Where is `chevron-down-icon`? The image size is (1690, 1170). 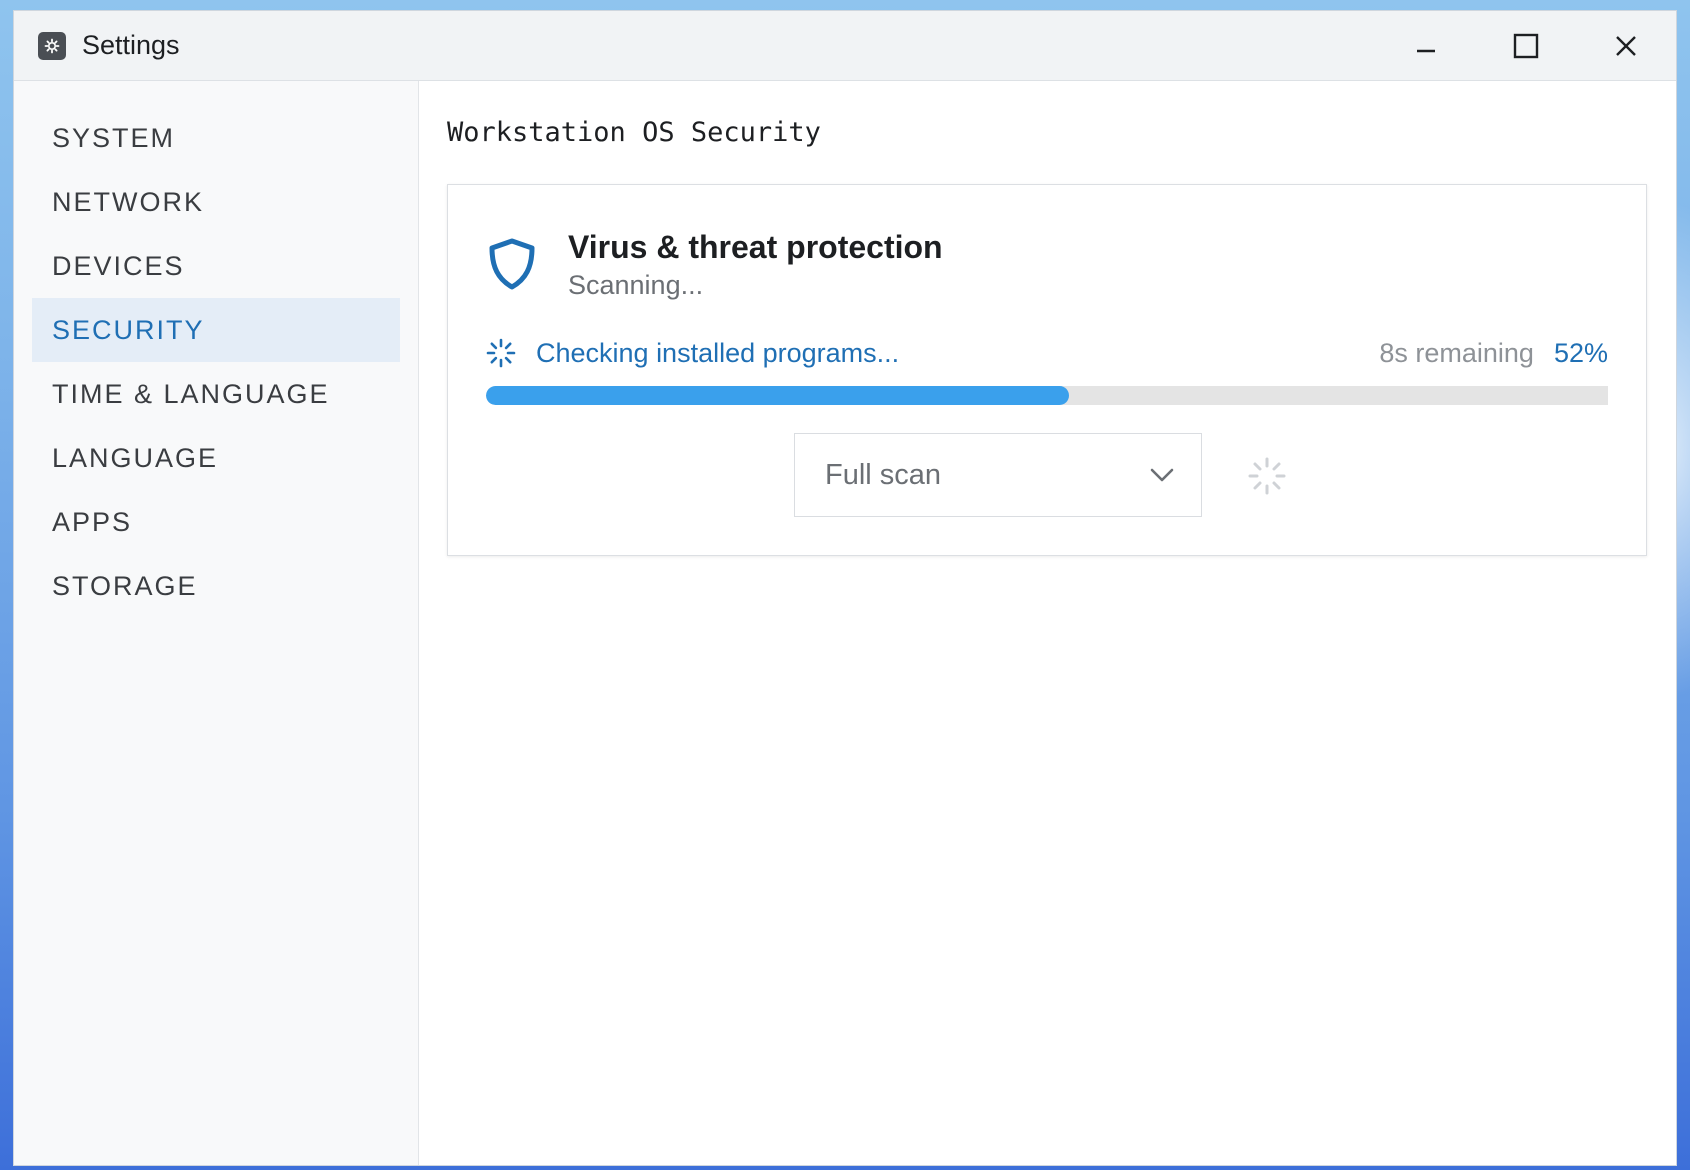 chevron-down-icon is located at coordinates (1162, 475).